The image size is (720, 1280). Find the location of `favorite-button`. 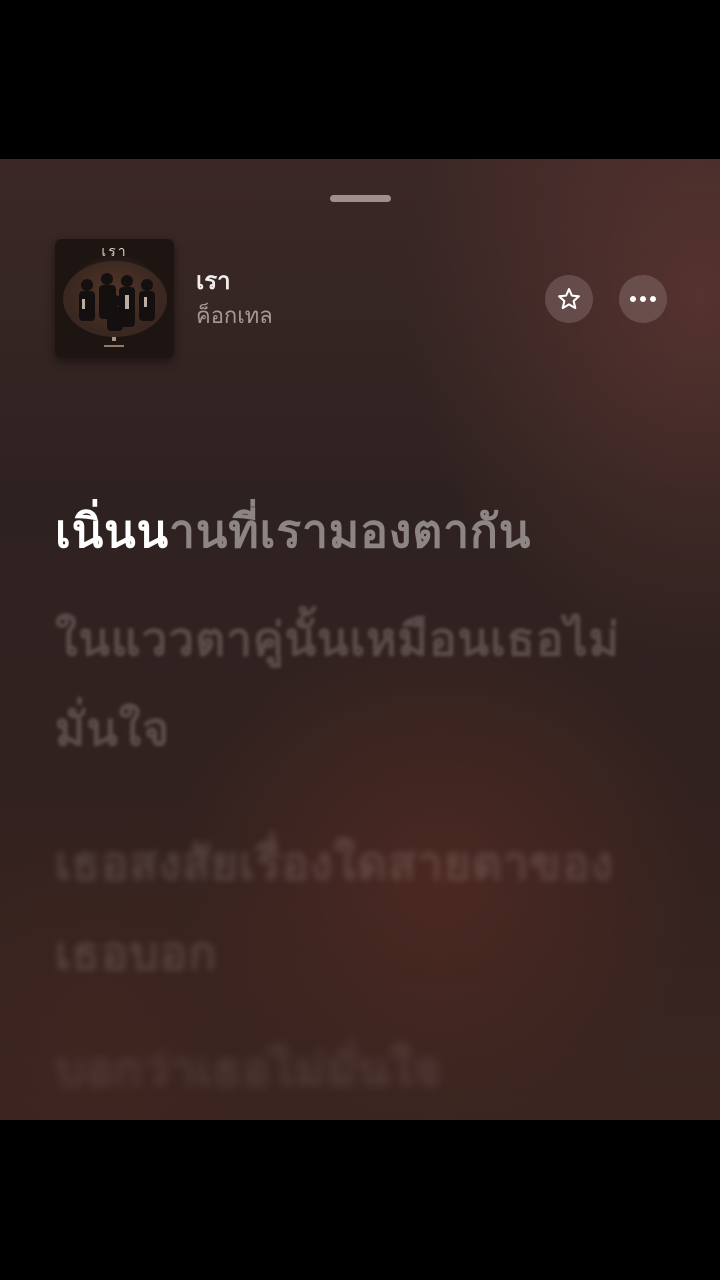

favorite-button is located at coordinates (569, 299).